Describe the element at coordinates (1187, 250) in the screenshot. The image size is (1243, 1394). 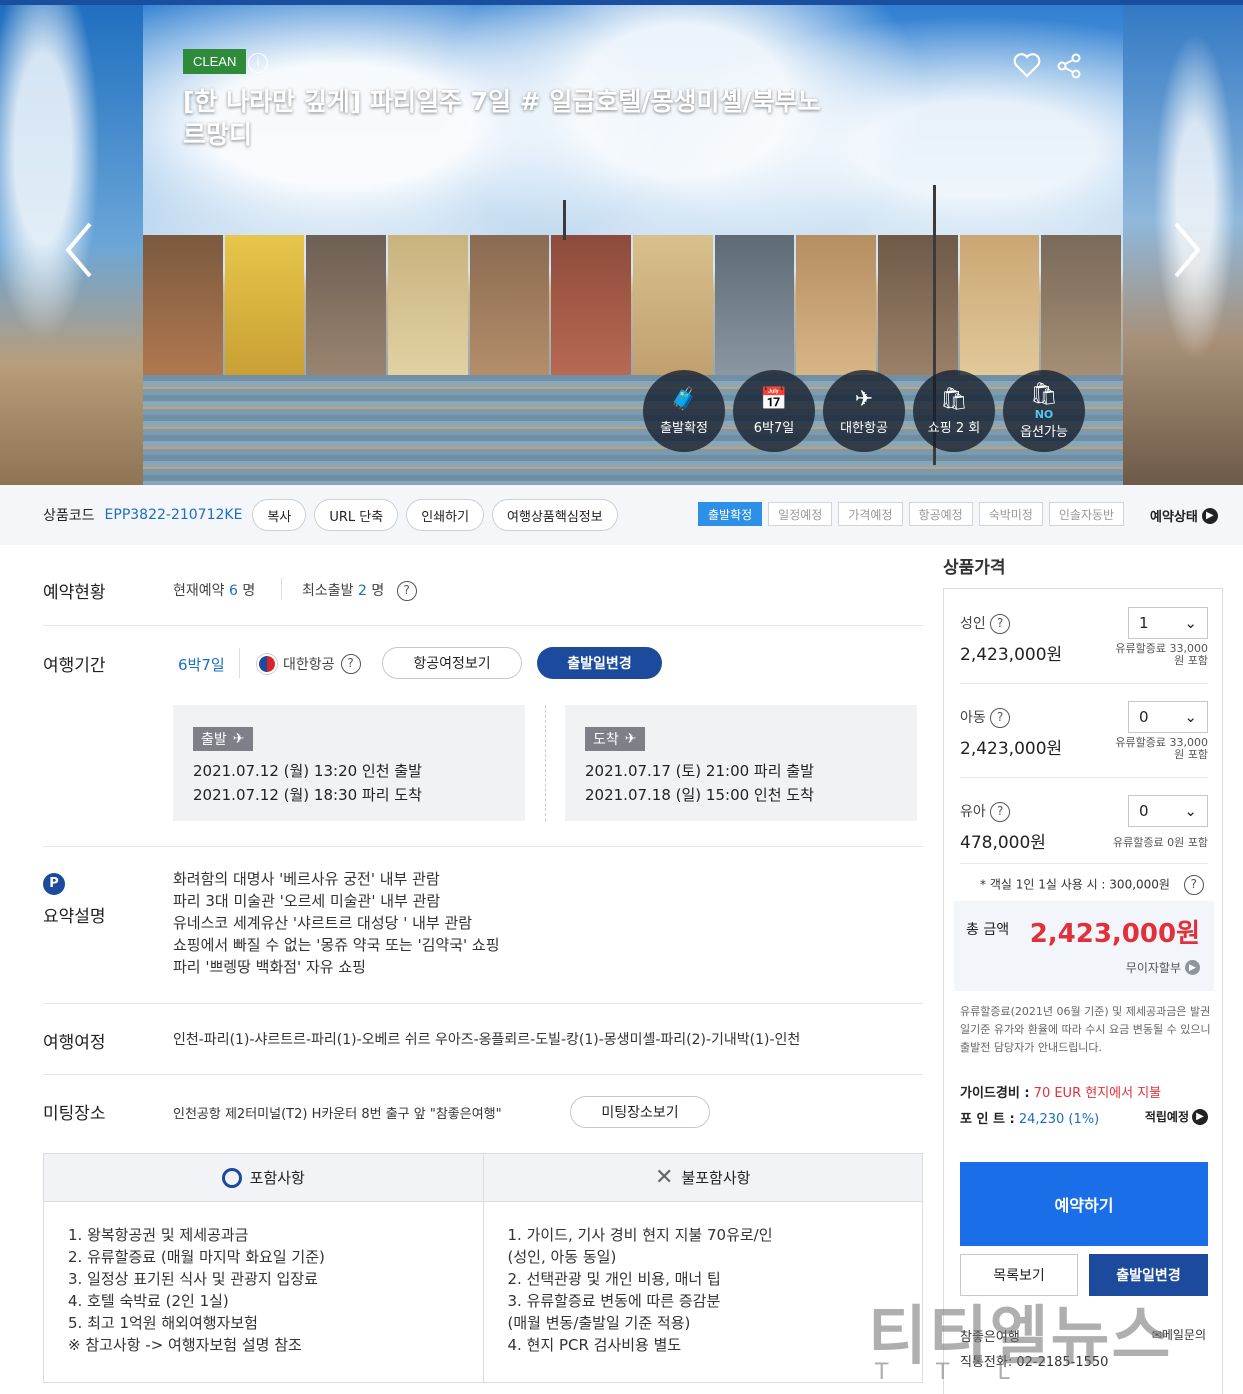
I see `next-slide-arrow-icon` at that location.